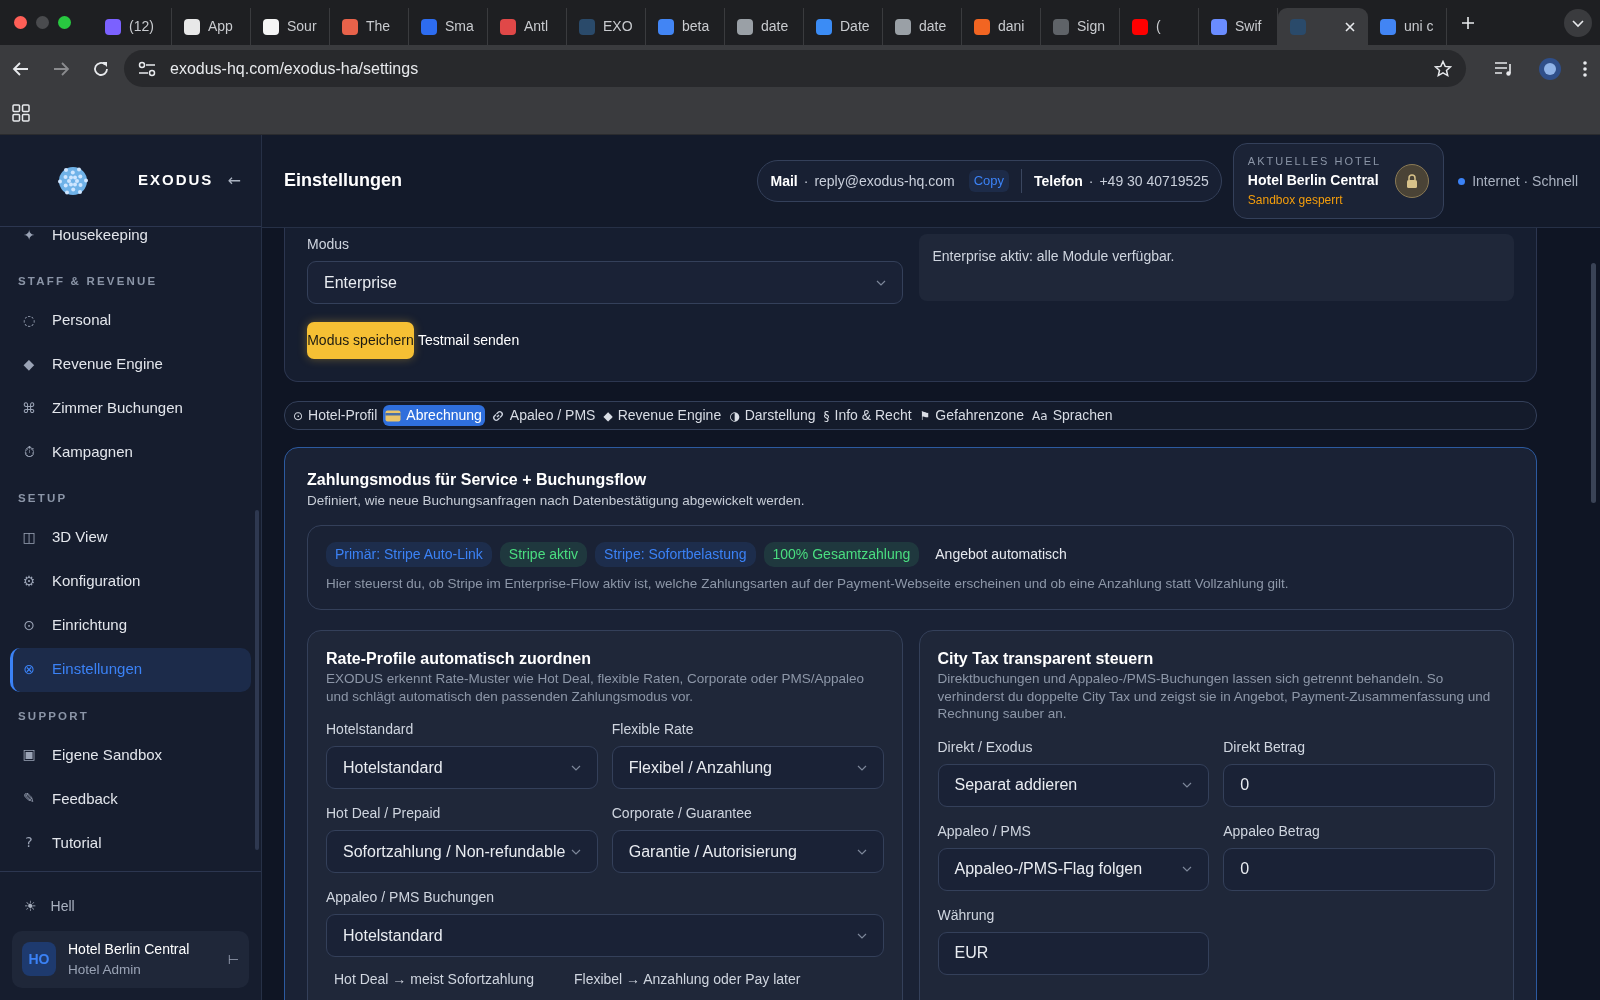 The image size is (1600, 1000). Describe the element at coordinates (1504, 68) in the screenshot. I see `media-icon` at that location.